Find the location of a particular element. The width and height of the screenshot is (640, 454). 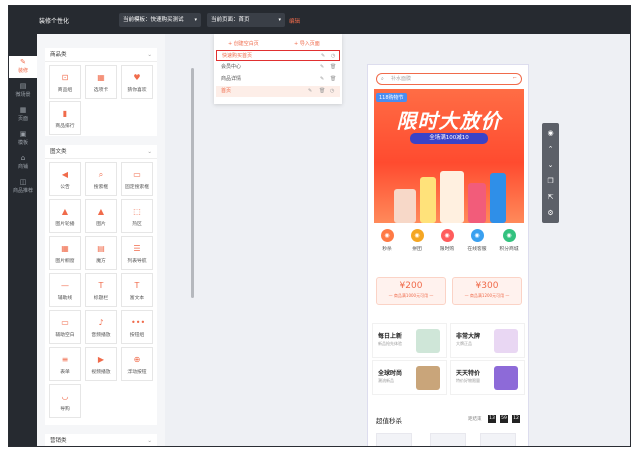

coupon-desc: — 商品满1200元可用 — is located at coordinates (487, 295).